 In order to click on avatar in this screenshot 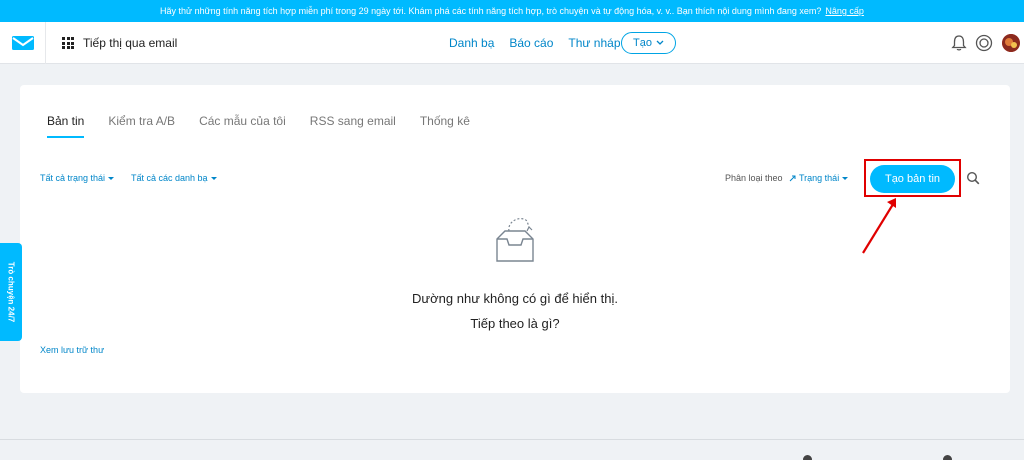, I will do `click(1011, 43)`.